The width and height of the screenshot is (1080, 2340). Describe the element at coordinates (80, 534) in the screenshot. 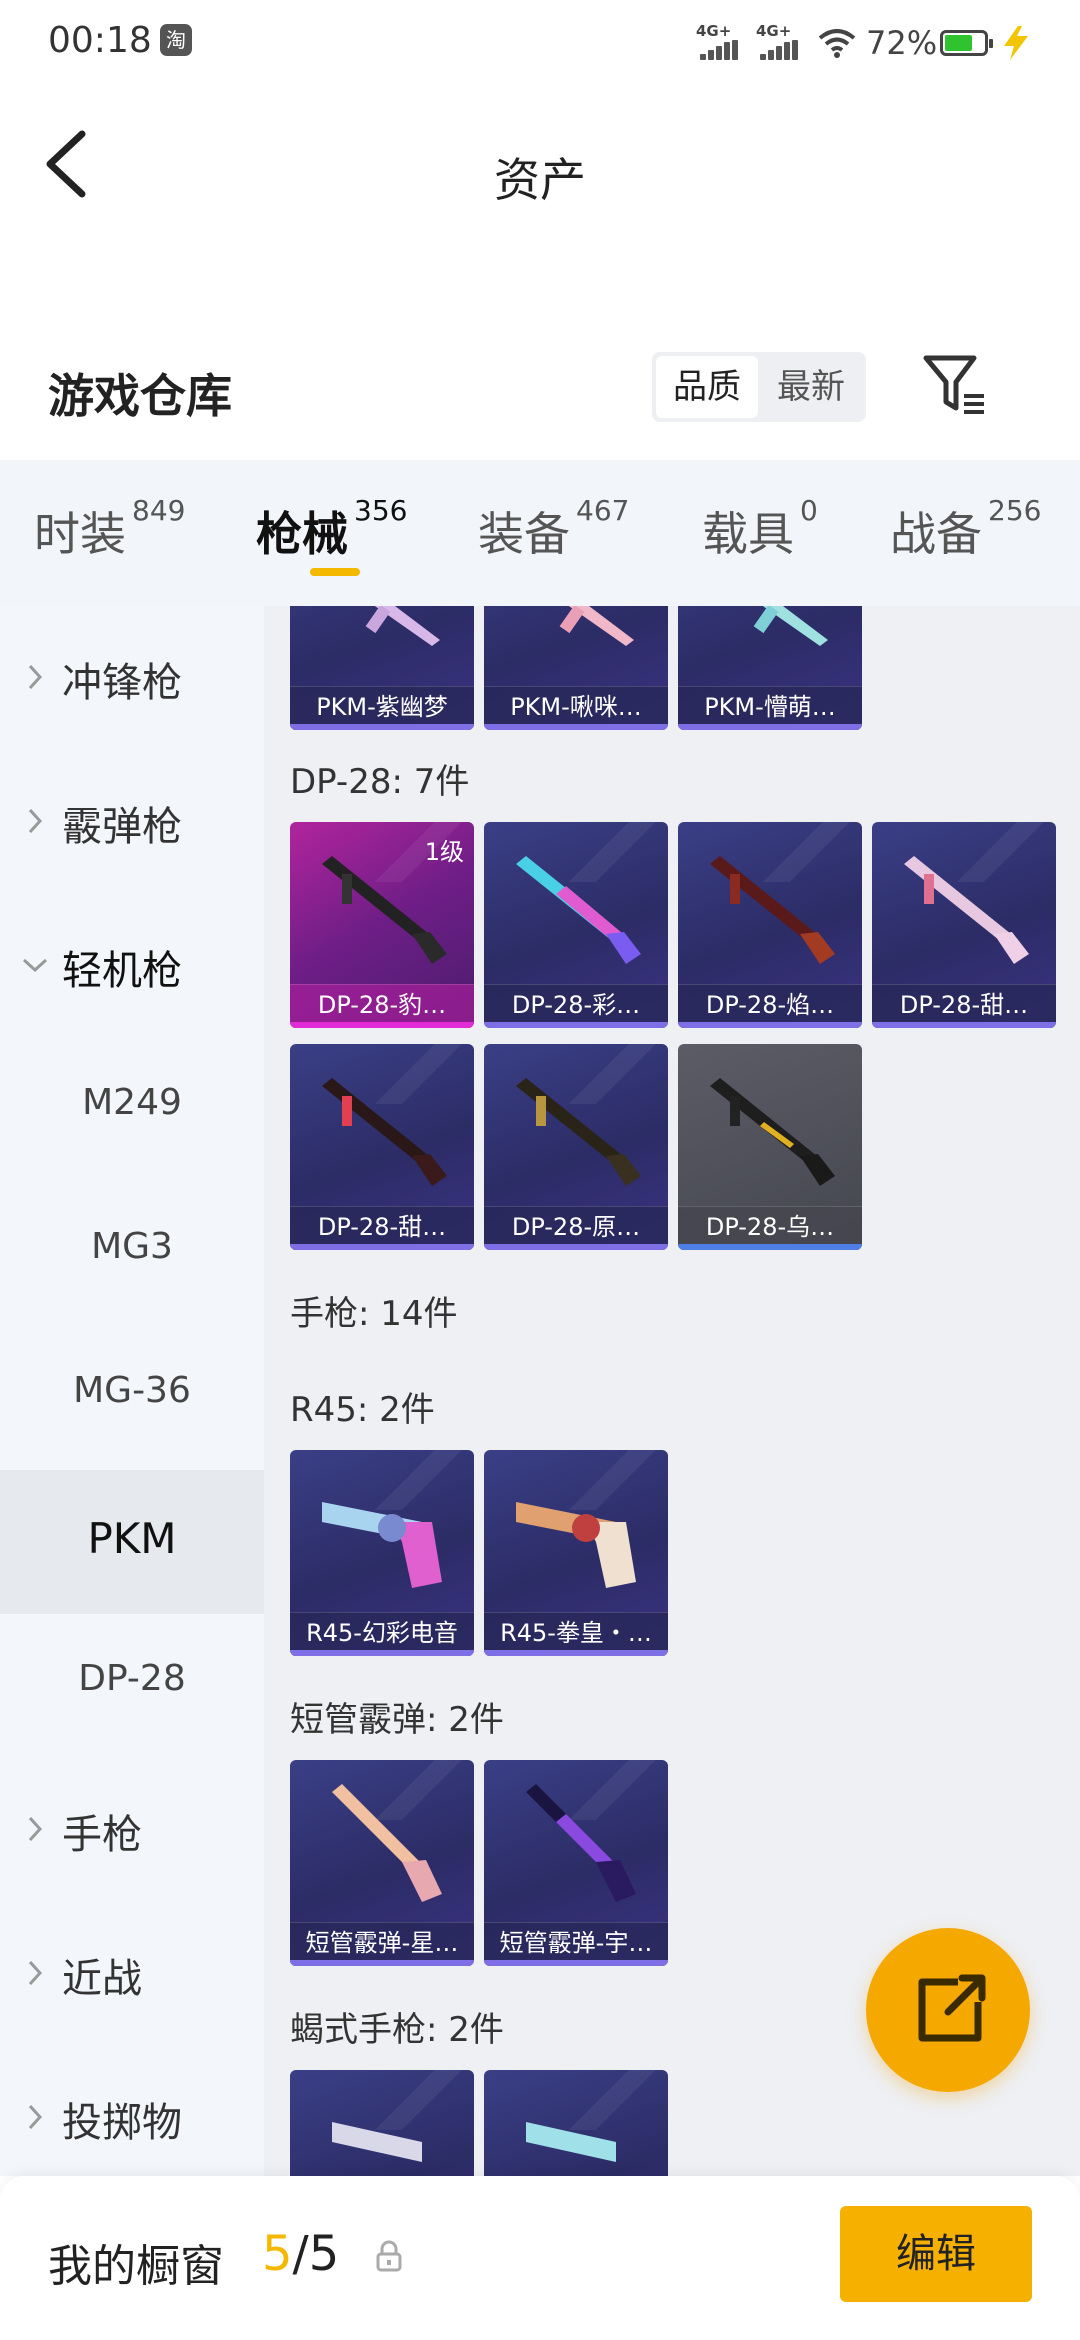

I see `tab-label: 时装` at that location.